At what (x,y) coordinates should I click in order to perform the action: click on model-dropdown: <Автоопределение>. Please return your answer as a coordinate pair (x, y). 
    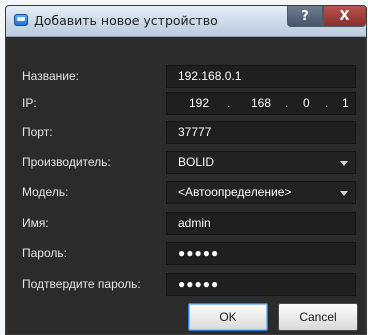
    Looking at the image, I should click on (261, 192).